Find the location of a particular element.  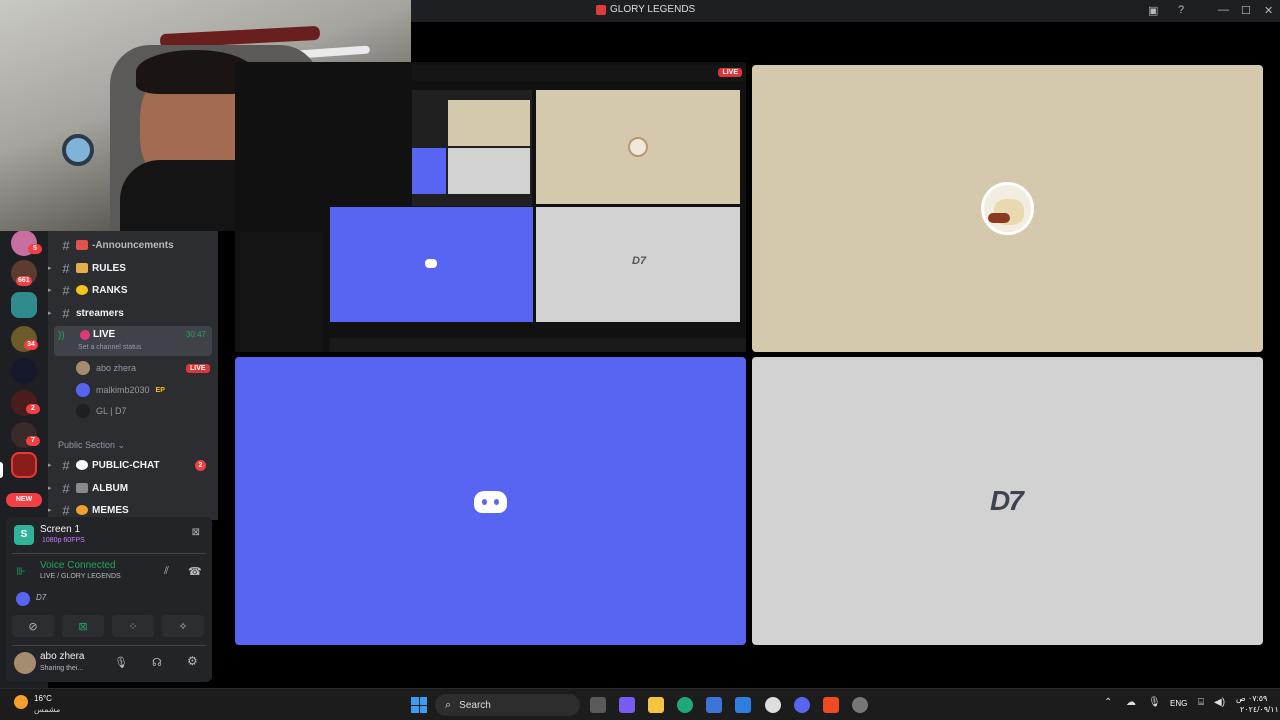

channel-name: ALBUM is located at coordinates (110, 488).